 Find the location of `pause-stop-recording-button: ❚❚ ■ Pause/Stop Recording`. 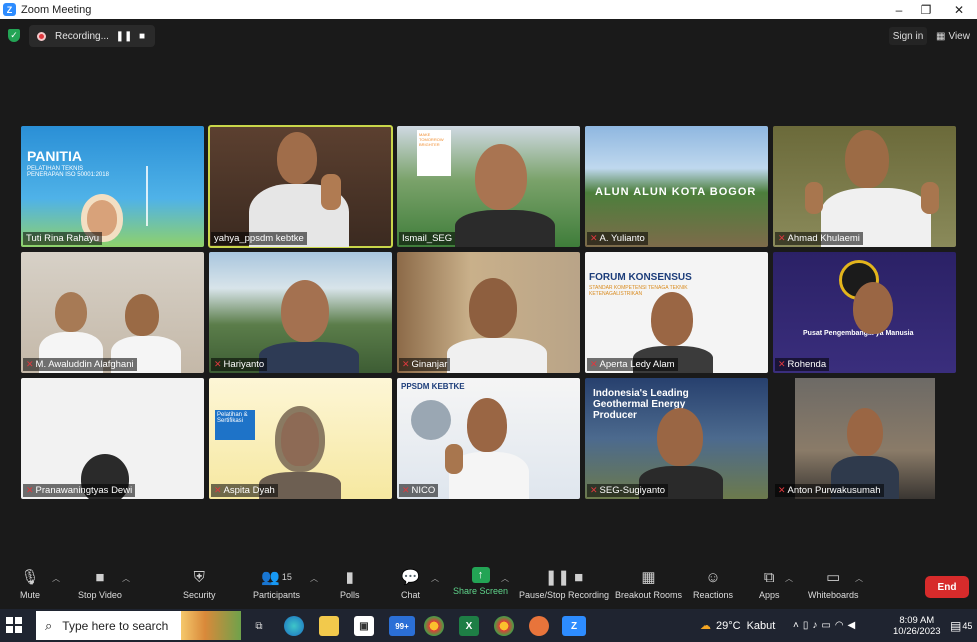

pause-stop-recording-button: ❚❚ ■ Pause/Stop Recording is located at coordinates (564, 583).